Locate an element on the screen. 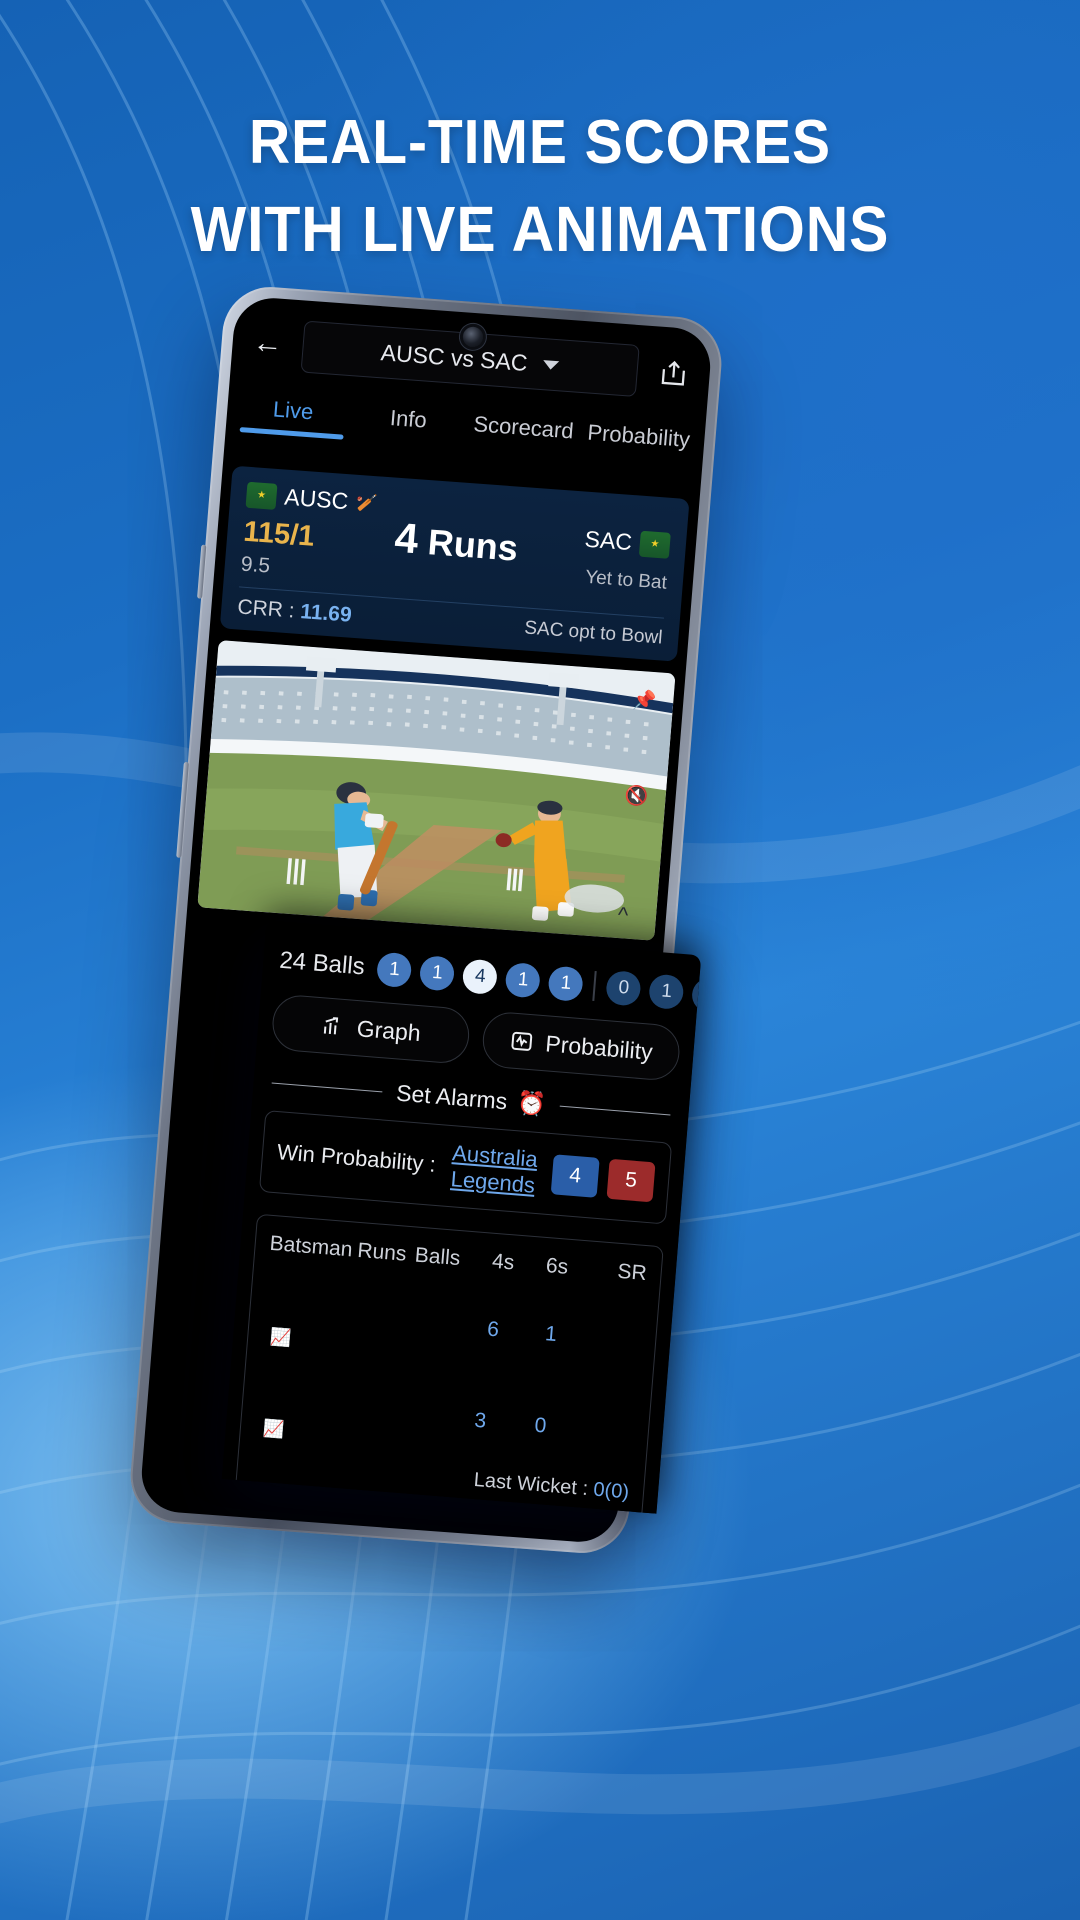 The height and width of the screenshot is (1920, 1080). headline: REAL-TIME SCORES WITH LIVE ANIMATIONS is located at coordinates (540, 186).